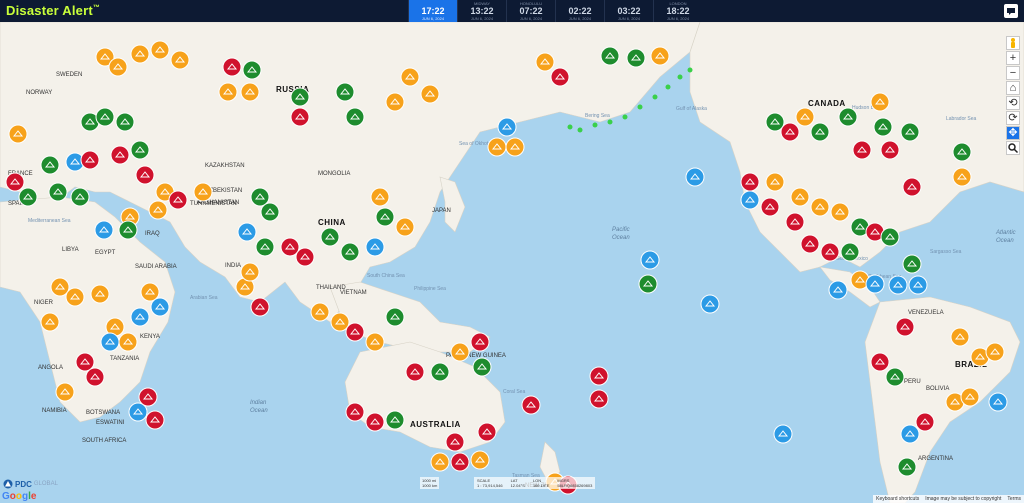 The width and height of the screenshot is (1024, 503). I want to click on app-title: Disaster Alert™, so click(53, 10).